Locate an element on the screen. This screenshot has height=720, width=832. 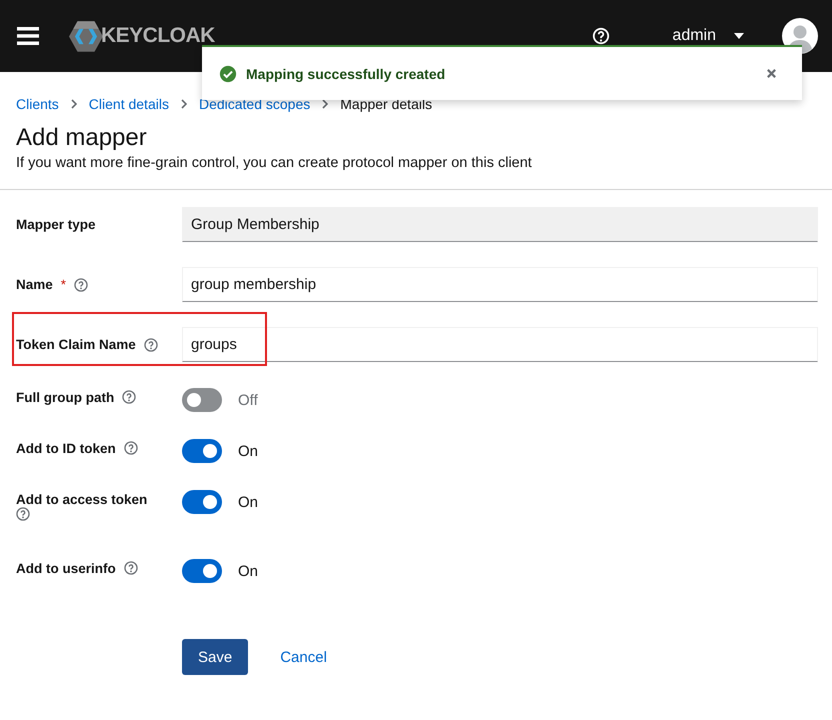
field-label: Mapper type is located at coordinates (56, 224).